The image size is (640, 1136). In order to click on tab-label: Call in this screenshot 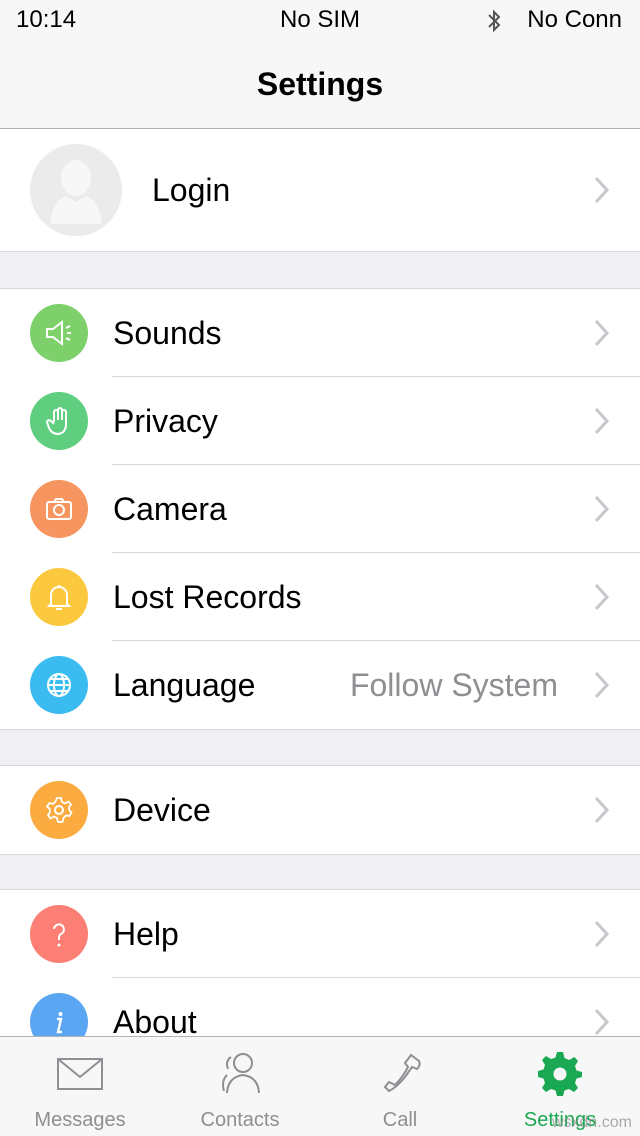, I will do `click(400, 1120)`.